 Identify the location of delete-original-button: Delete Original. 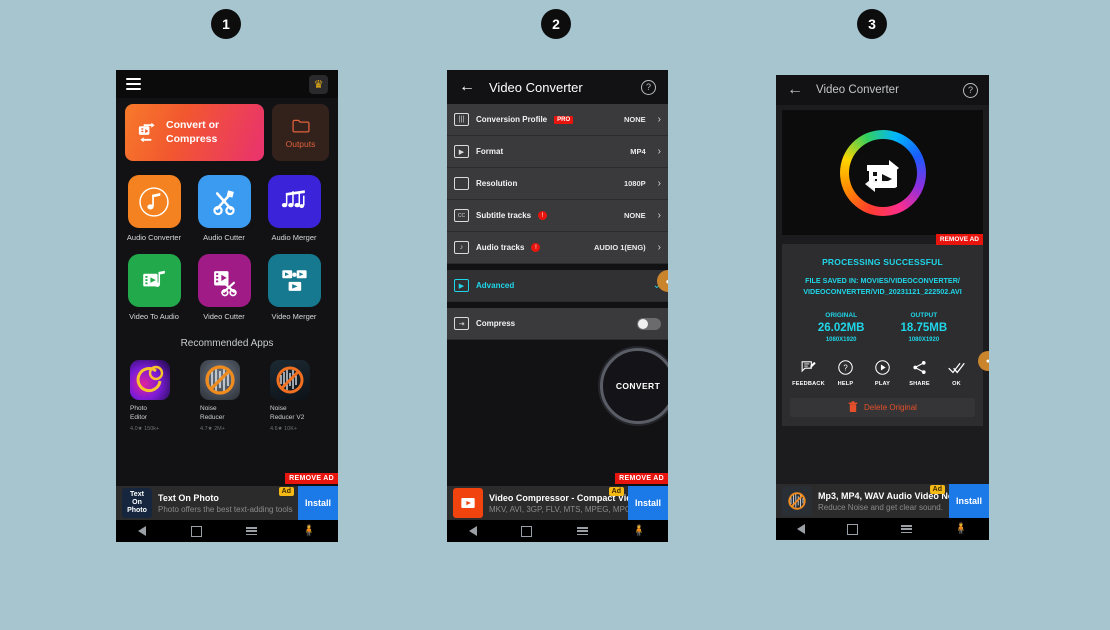
(882, 407).